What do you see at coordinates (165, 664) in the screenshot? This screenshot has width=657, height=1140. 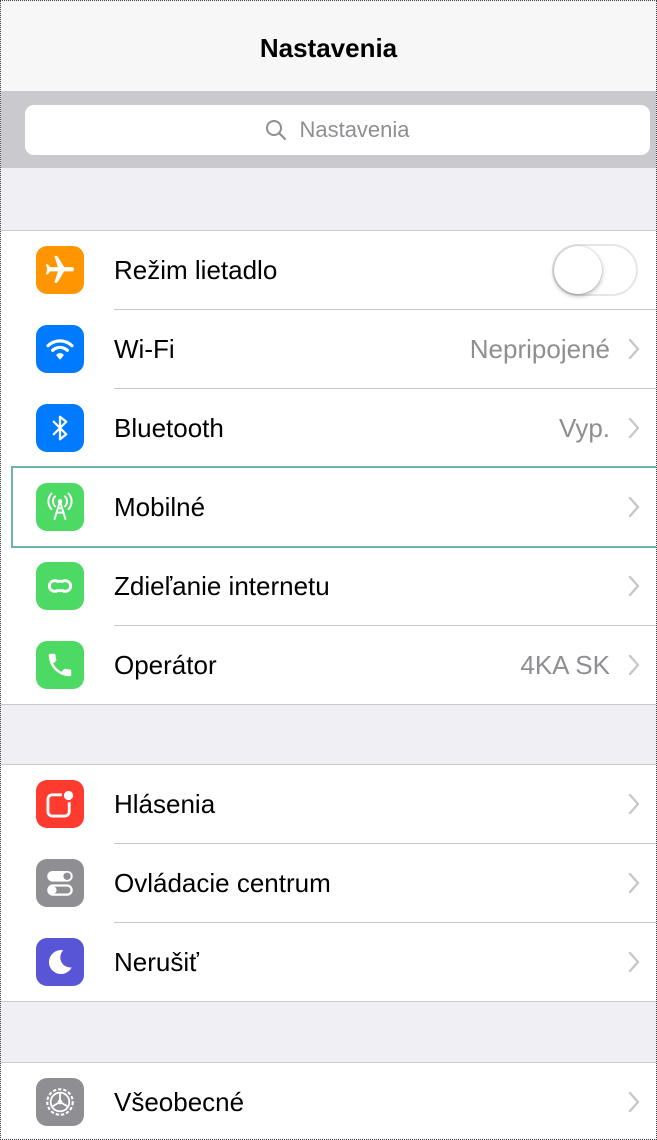 I see `row-label: Operátor` at bounding box center [165, 664].